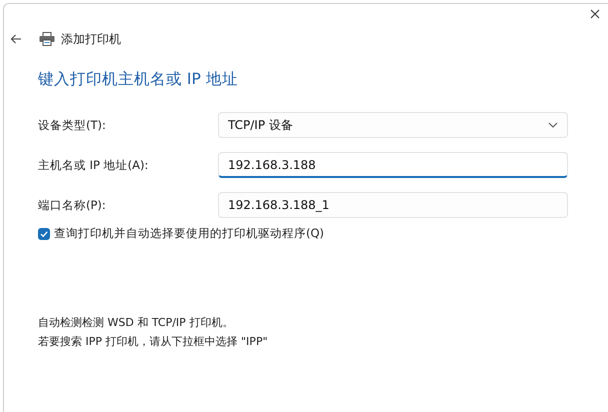 The image size is (608, 412). I want to click on close-icon, so click(595, 14).